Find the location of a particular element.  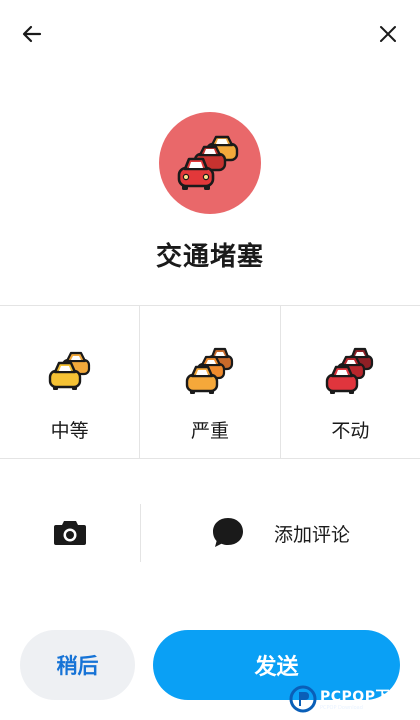

traffic-jam-cars-icon is located at coordinates (208, 162).